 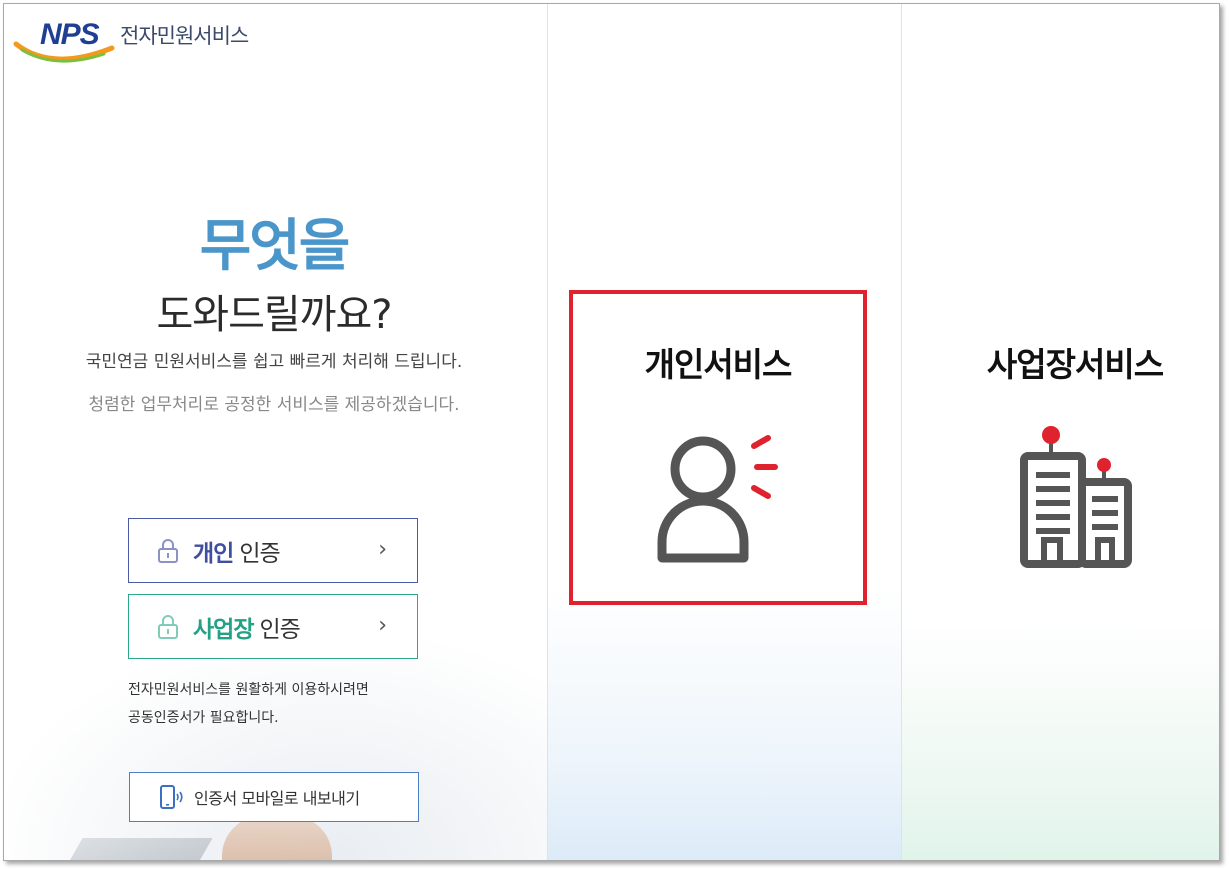 I want to click on hero-description: 국민연금 민원서비스를 쉽고 빠르게 처리해 드립니다., so click(x=274, y=362).